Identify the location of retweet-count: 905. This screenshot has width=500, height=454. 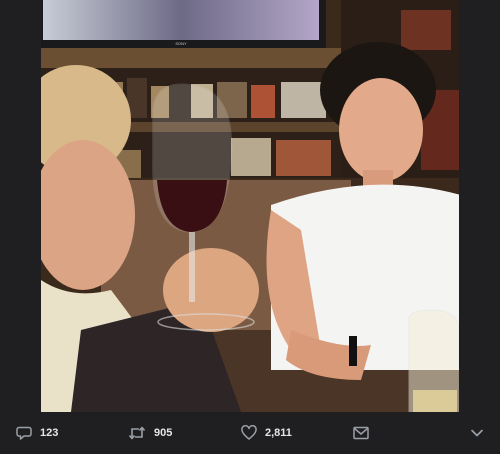
(163, 433).